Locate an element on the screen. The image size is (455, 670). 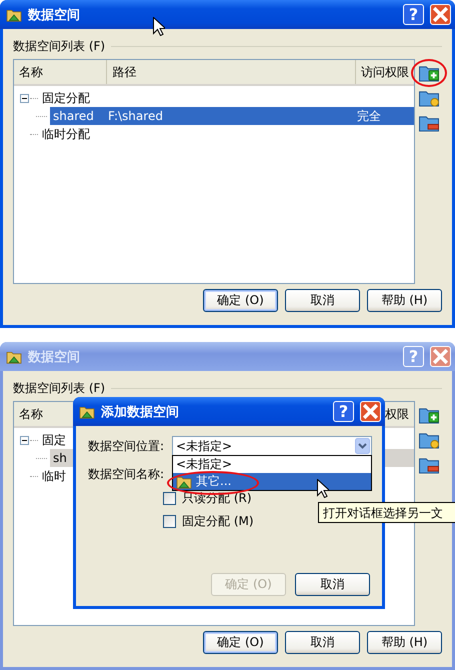
dialog-button: 确定 (O) is located at coordinates (240, 300).